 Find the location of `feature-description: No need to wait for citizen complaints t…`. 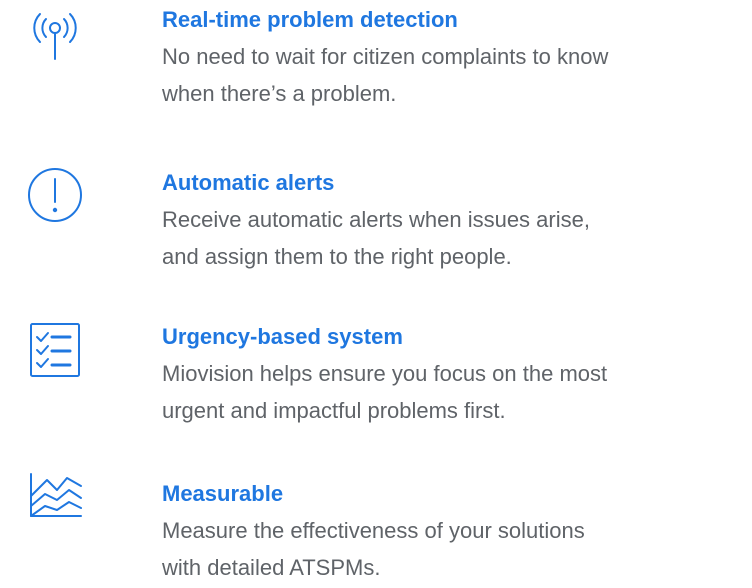

feature-description: No need to wait for citizen complaints t… is located at coordinates (385, 75).